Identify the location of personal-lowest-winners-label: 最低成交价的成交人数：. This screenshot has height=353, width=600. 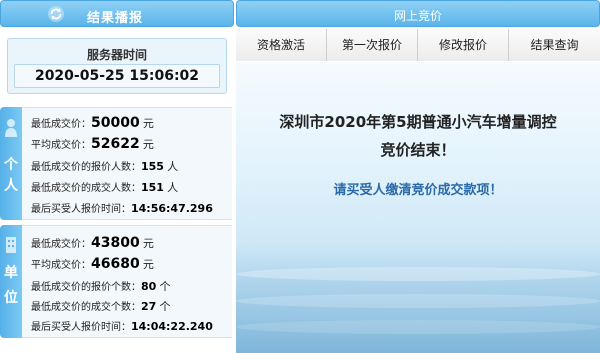
(86, 188).